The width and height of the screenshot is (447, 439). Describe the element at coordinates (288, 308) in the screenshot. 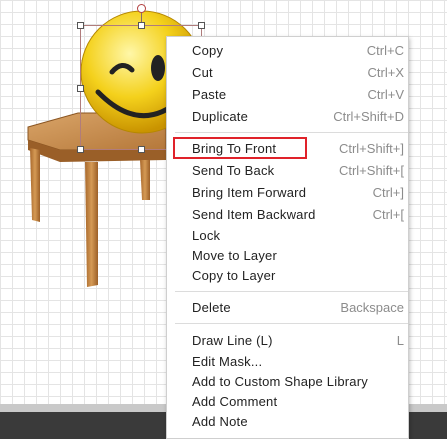

I see `menu-item-delete: Delete Backspace` at that location.